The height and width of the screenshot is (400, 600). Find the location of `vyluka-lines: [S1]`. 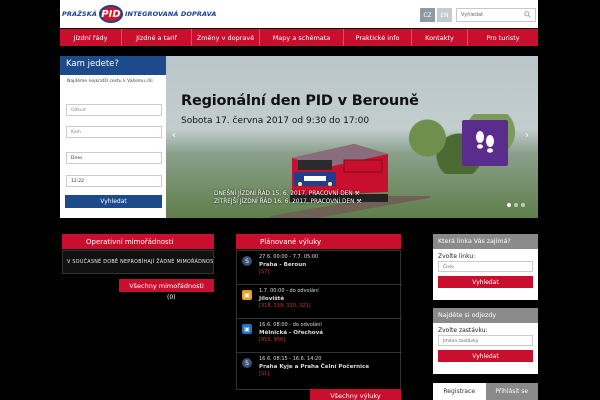

vyluka-lines: [S1] is located at coordinates (264, 374).